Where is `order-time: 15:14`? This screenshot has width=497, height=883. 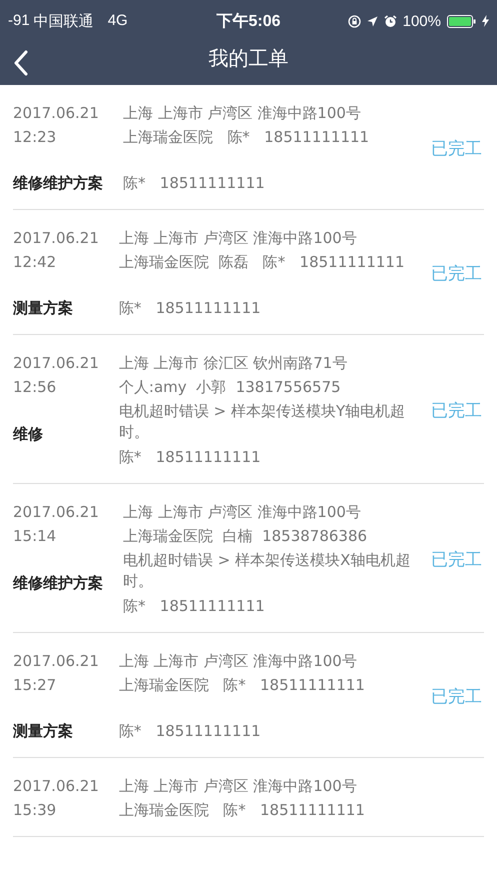
order-time: 15:14 is located at coordinates (35, 536).